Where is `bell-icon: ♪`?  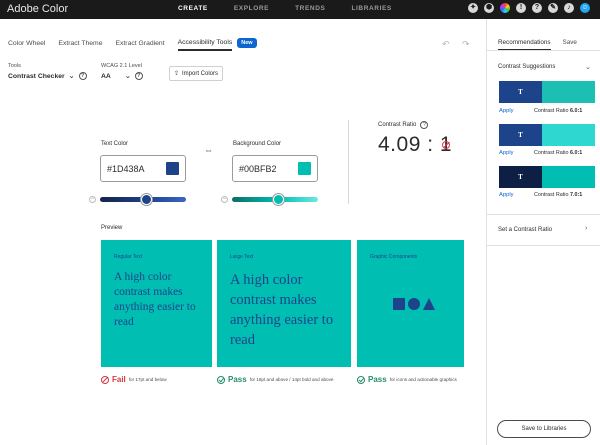 bell-icon: ♪ is located at coordinates (569, 8).